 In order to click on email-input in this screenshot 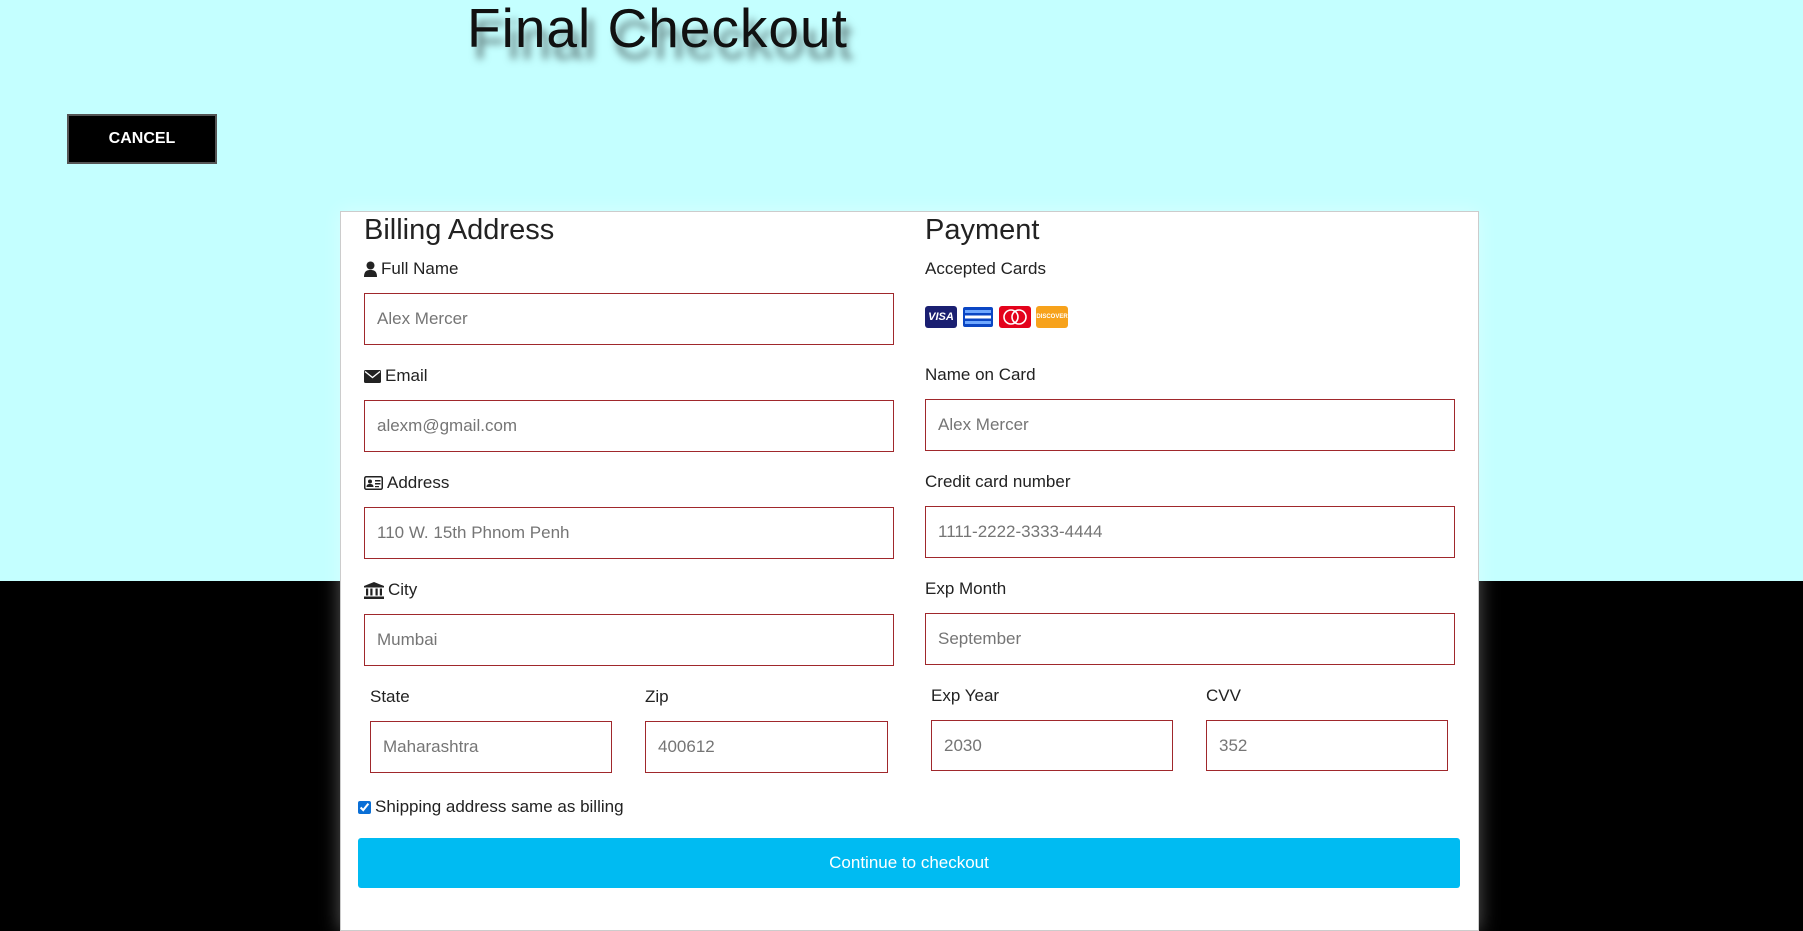, I will do `click(629, 426)`.